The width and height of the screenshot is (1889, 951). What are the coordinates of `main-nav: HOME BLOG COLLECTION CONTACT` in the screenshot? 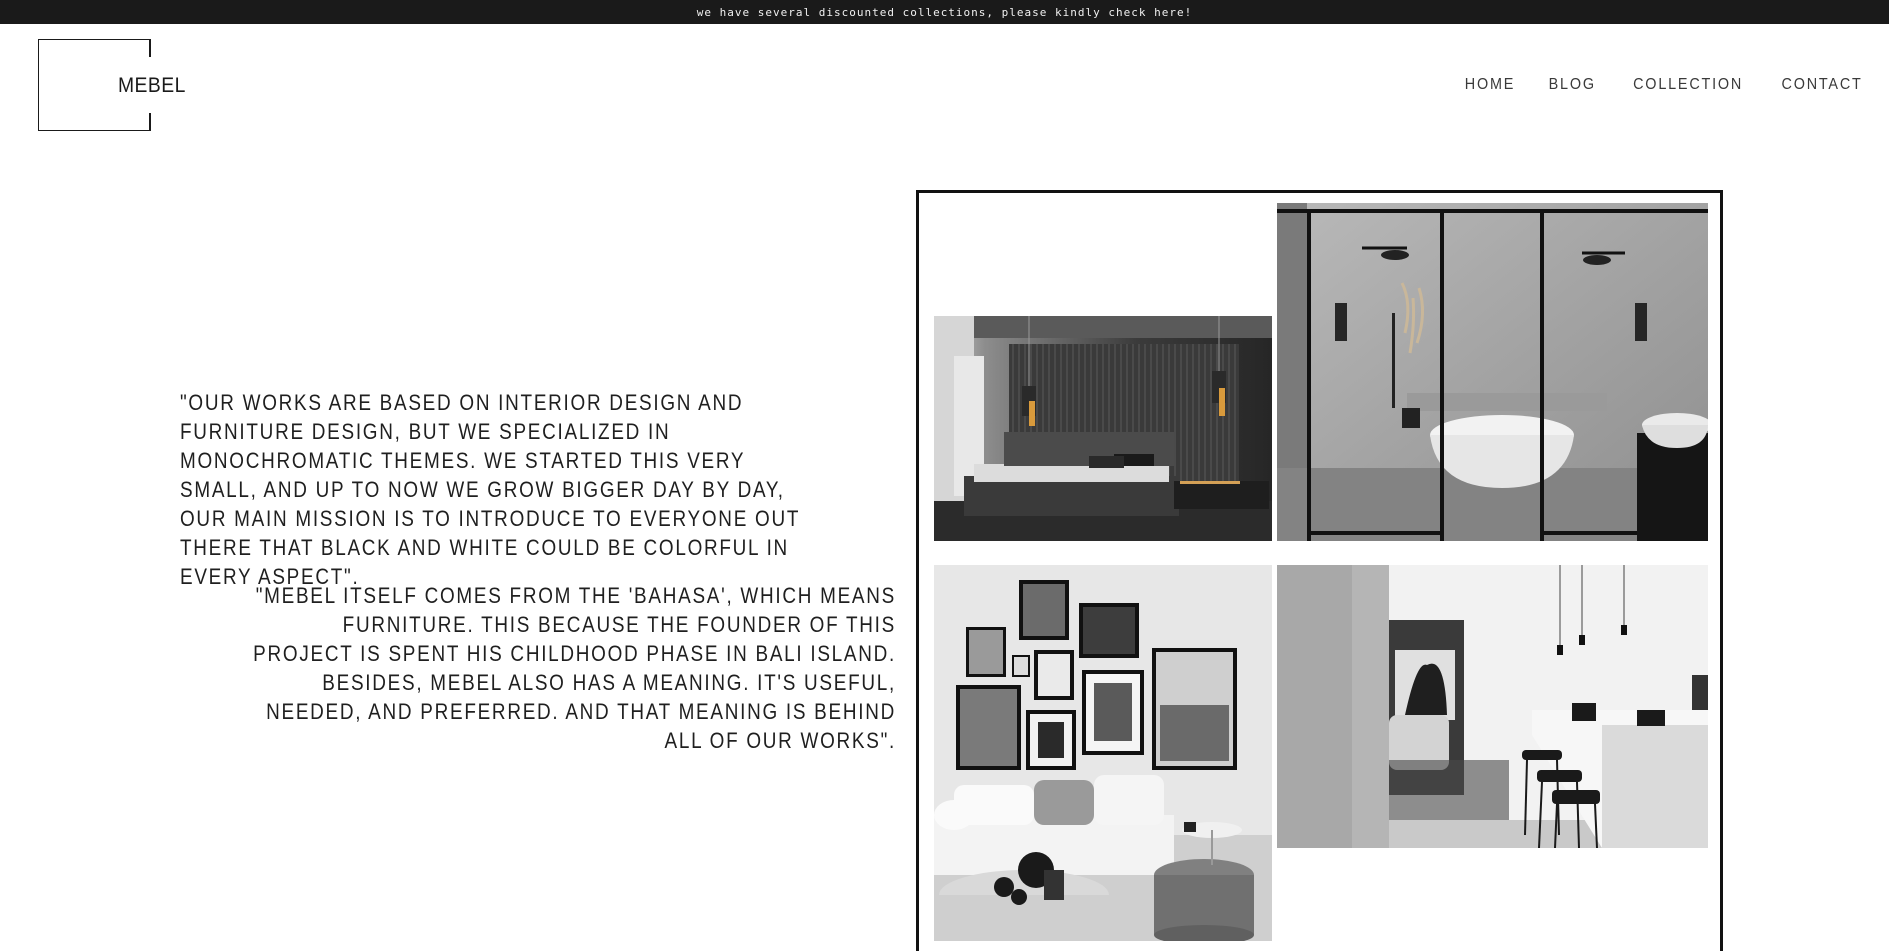 It's located at (1664, 85).